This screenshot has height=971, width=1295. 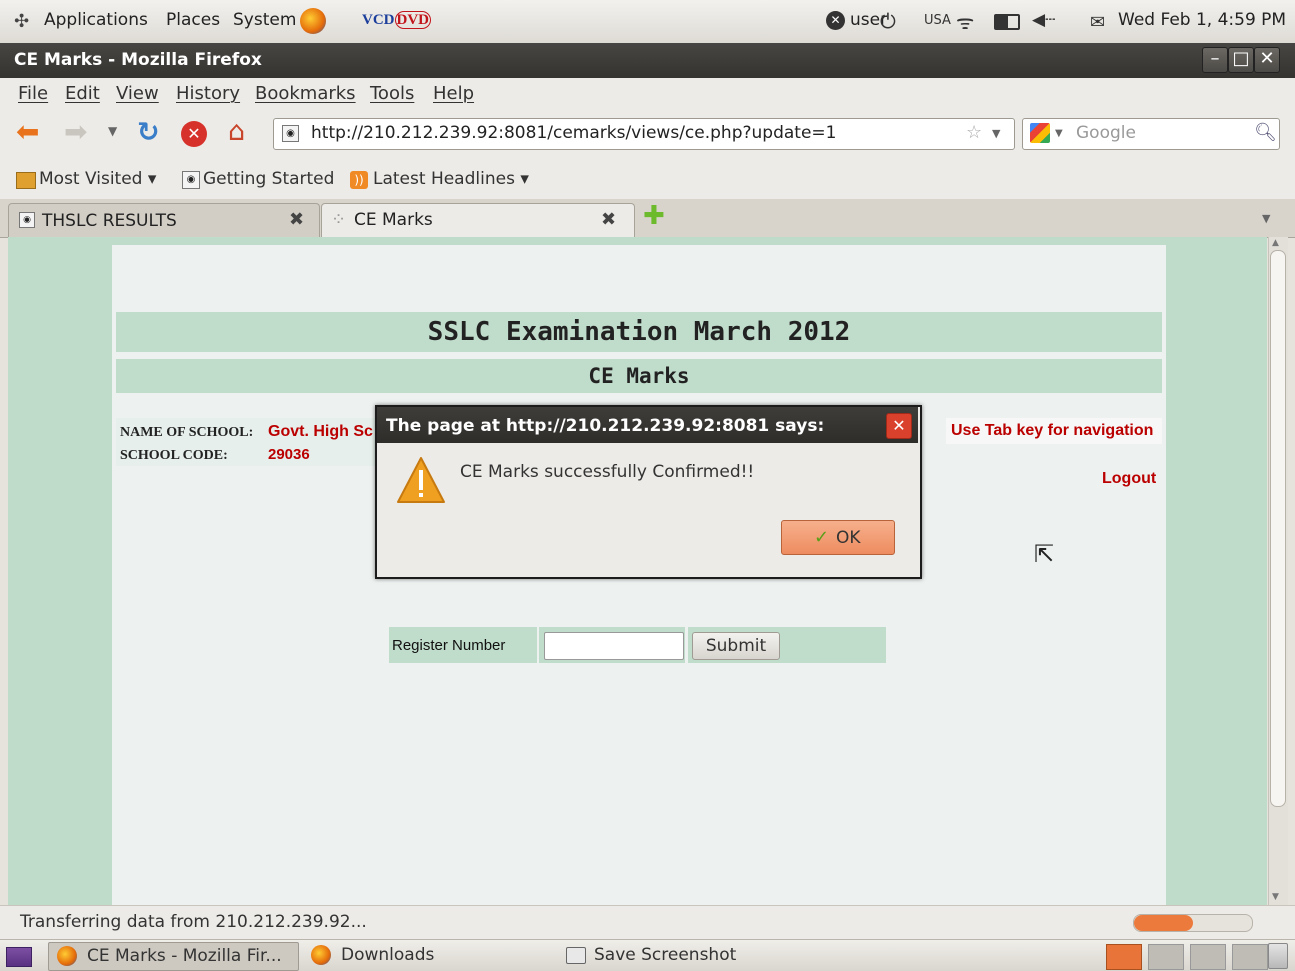 I want to click on checkmark-icon: ✓, so click(x=822, y=537).